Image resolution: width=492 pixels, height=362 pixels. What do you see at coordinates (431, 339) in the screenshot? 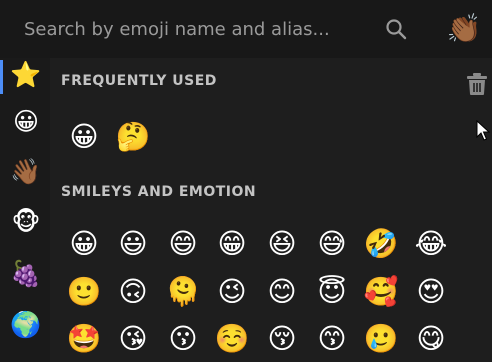
I see `emoji-cell: 😋` at bounding box center [431, 339].